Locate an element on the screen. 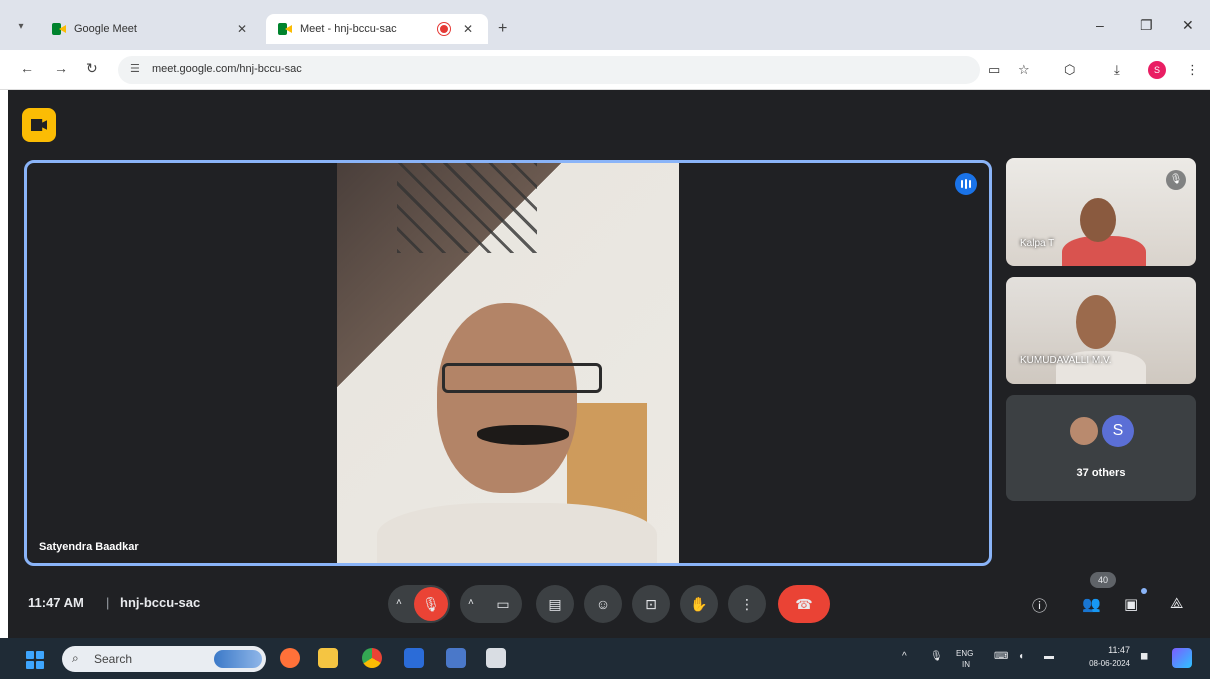 This screenshot has width=1210, height=679. phone-hangup-icon: ☎ is located at coordinates (804, 603).